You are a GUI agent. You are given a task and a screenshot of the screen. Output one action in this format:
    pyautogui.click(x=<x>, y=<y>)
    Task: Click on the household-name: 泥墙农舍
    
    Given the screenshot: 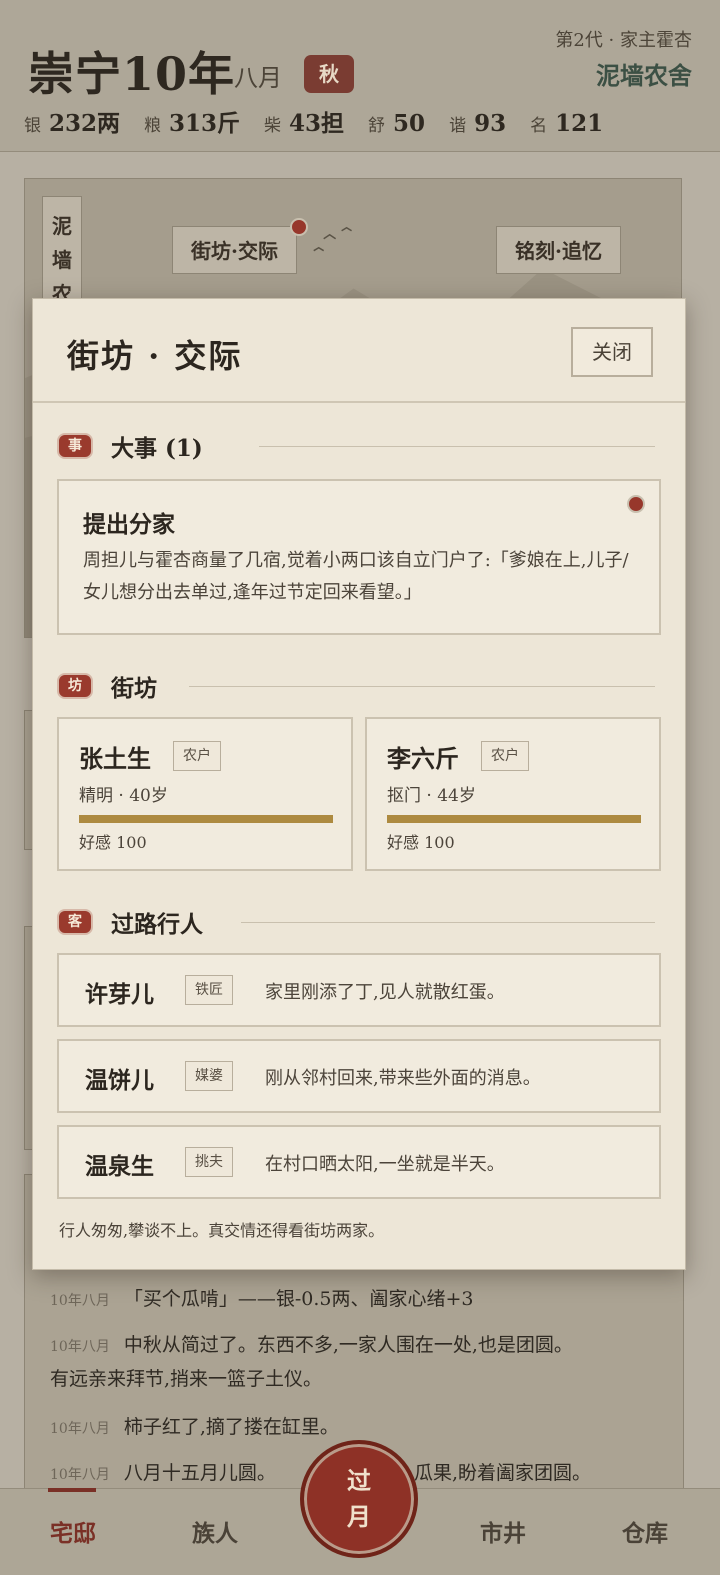 What is the action you would take?
    pyautogui.click(x=644, y=75)
    